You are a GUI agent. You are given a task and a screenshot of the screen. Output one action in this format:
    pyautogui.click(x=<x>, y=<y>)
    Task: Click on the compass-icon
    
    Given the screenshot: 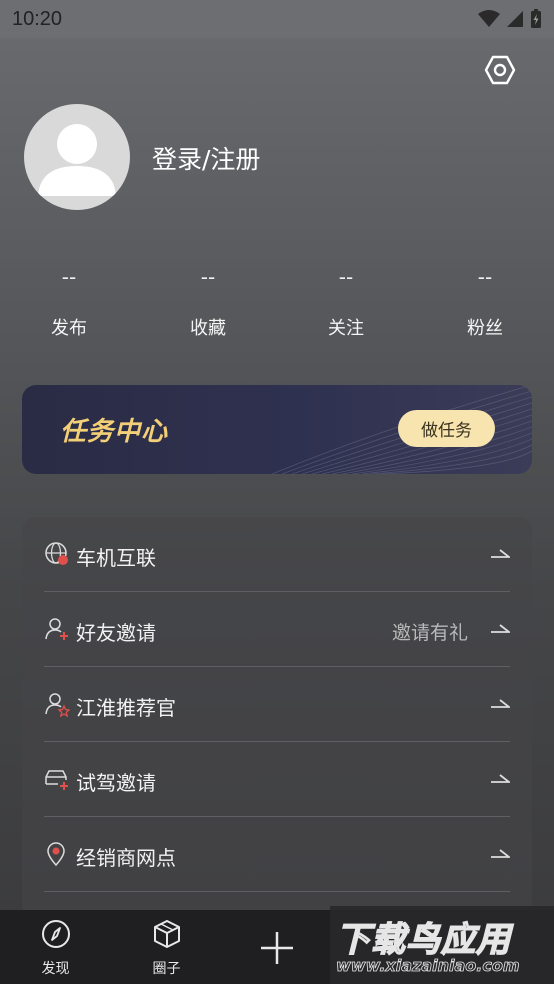 What is the action you would take?
    pyautogui.click(x=56, y=934)
    